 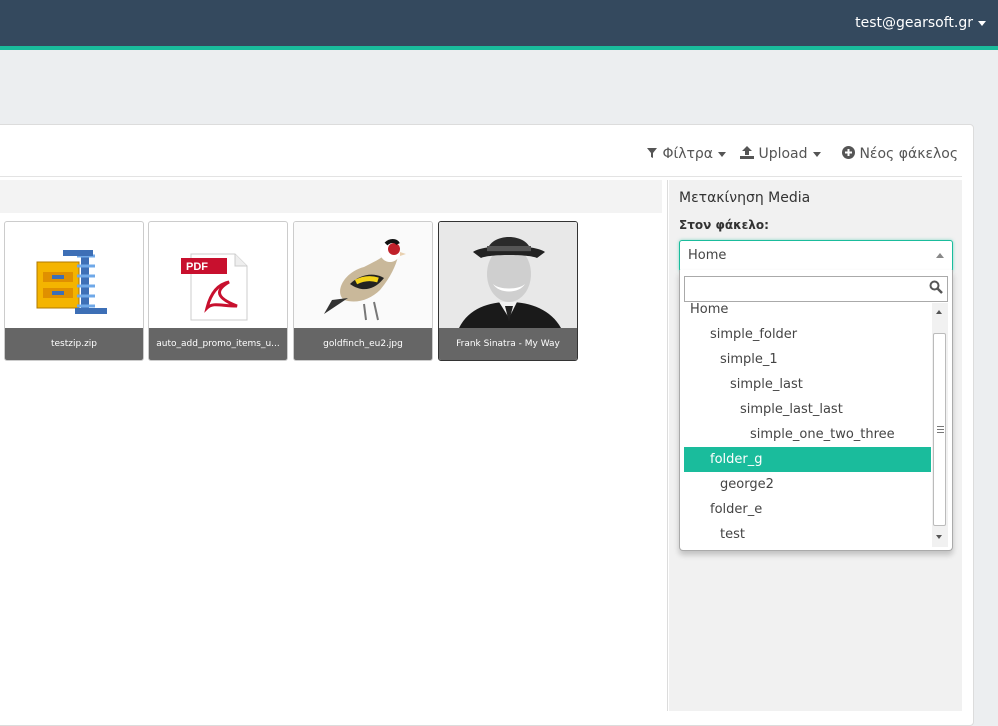 I want to click on scroll-up-arrow-icon, so click(x=939, y=312).